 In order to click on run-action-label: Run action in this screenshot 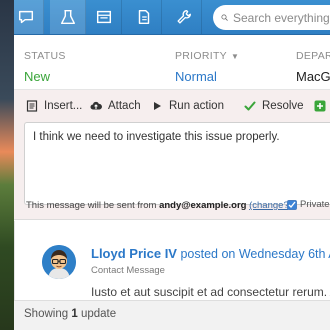, I will do `click(196, 106)`.